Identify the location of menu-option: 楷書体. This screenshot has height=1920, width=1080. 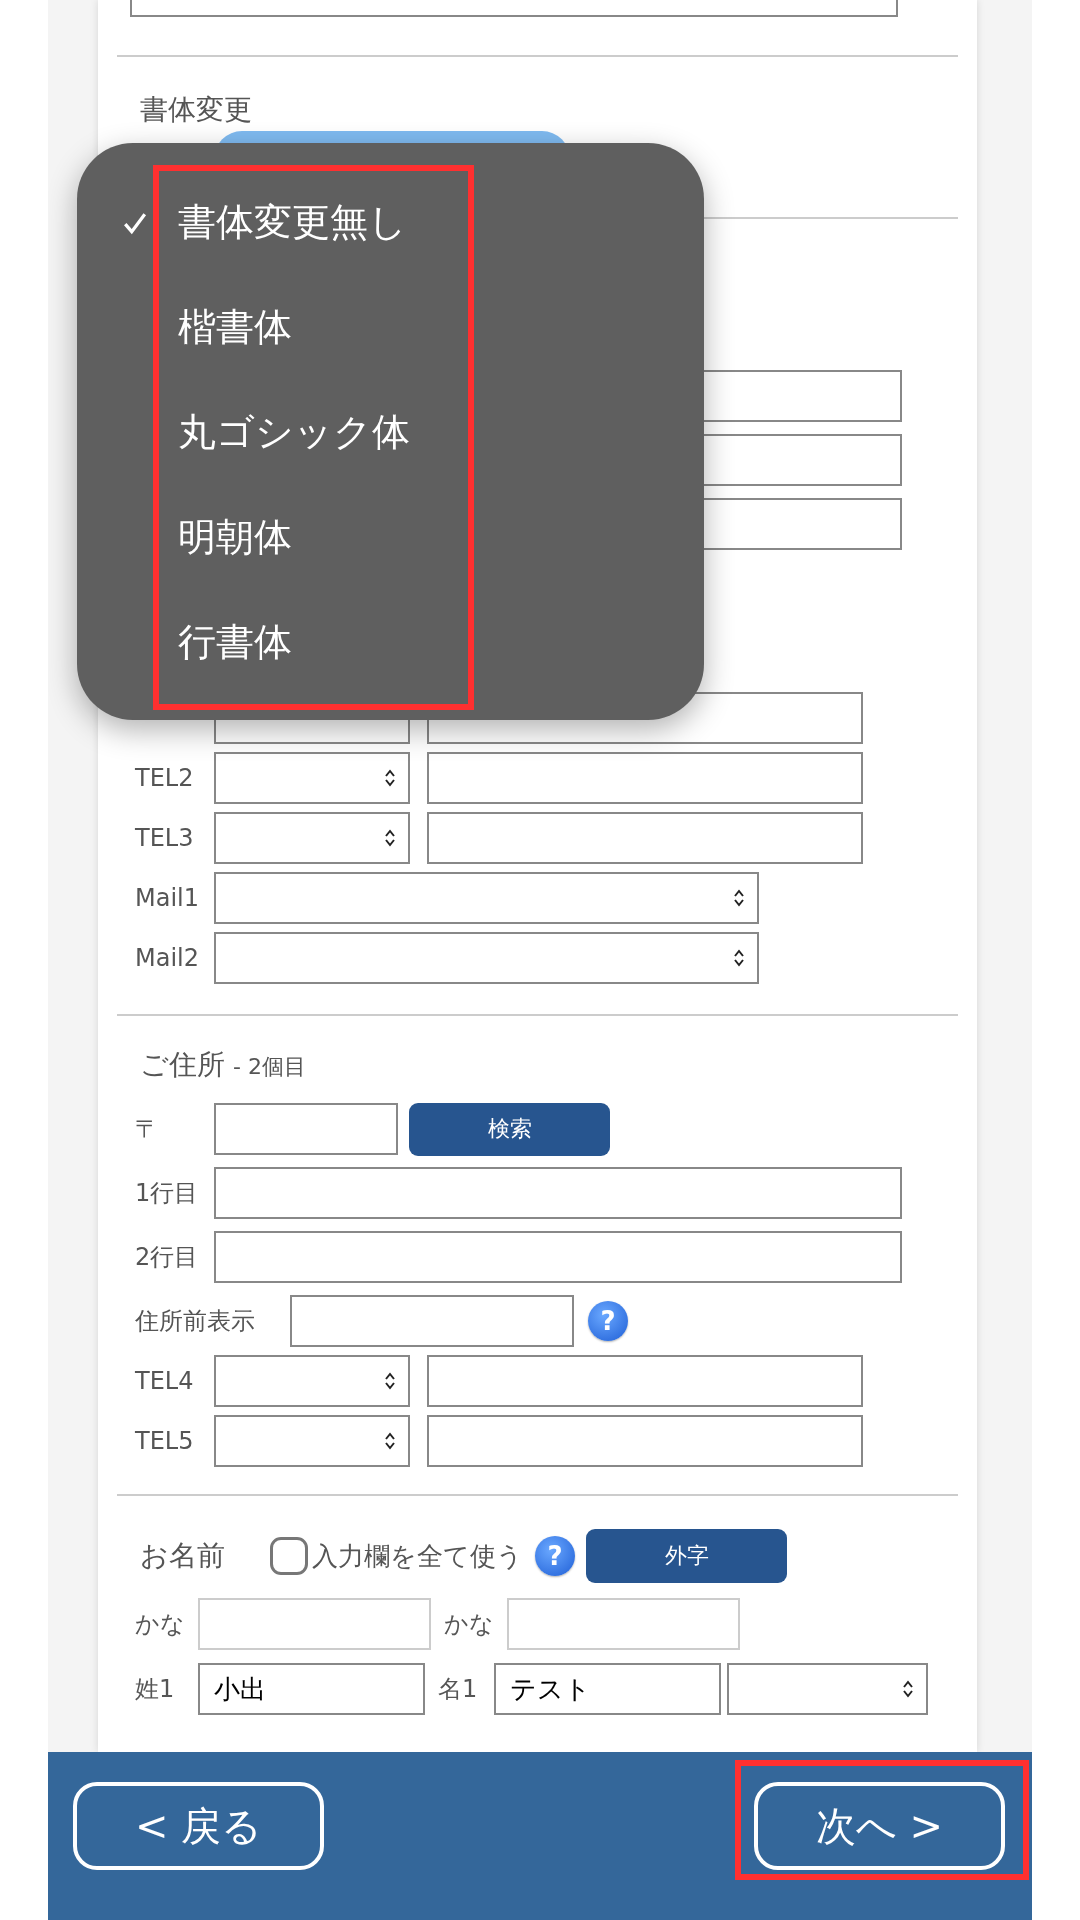
(390, 327).